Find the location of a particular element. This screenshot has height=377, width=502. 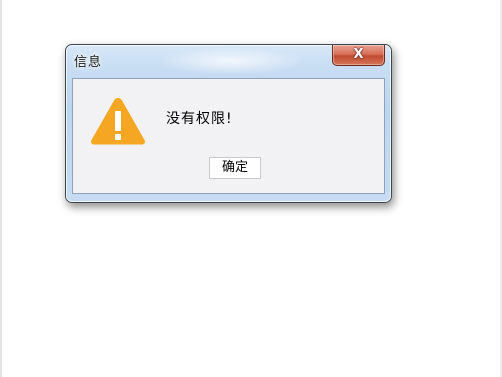

close-icon: X is located at coordinates (358, 54).